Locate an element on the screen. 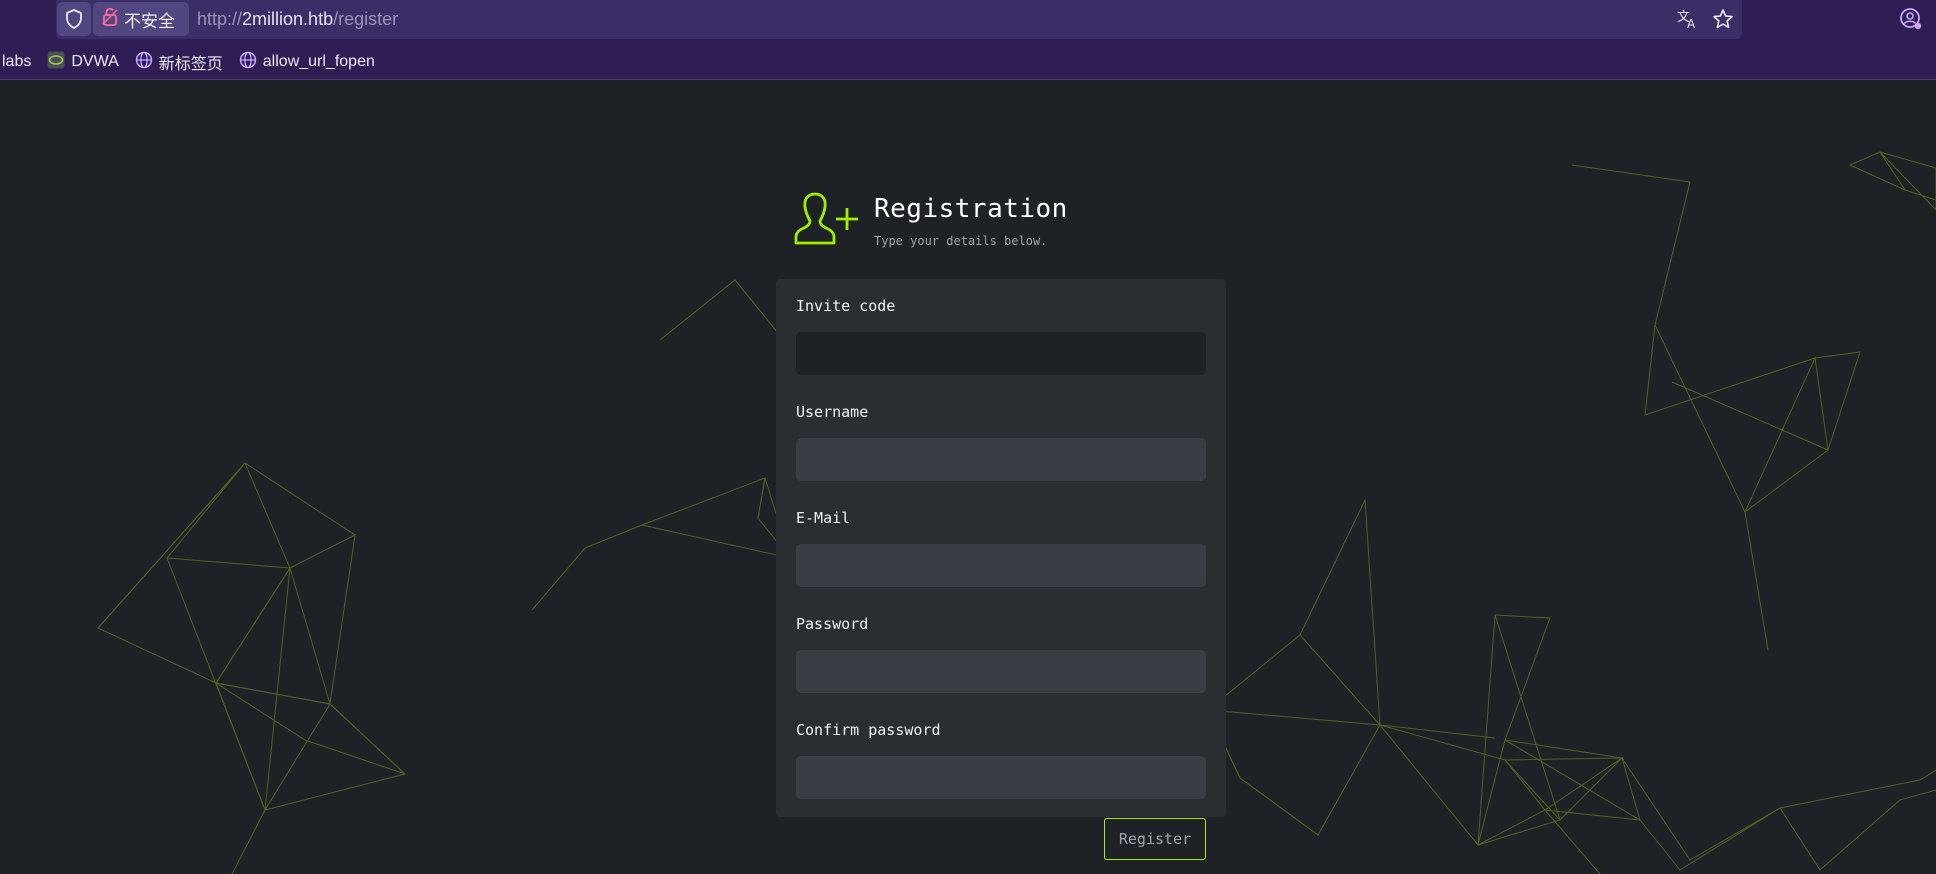  invite-code-label: Invite code is located at coordinates (846, 306).